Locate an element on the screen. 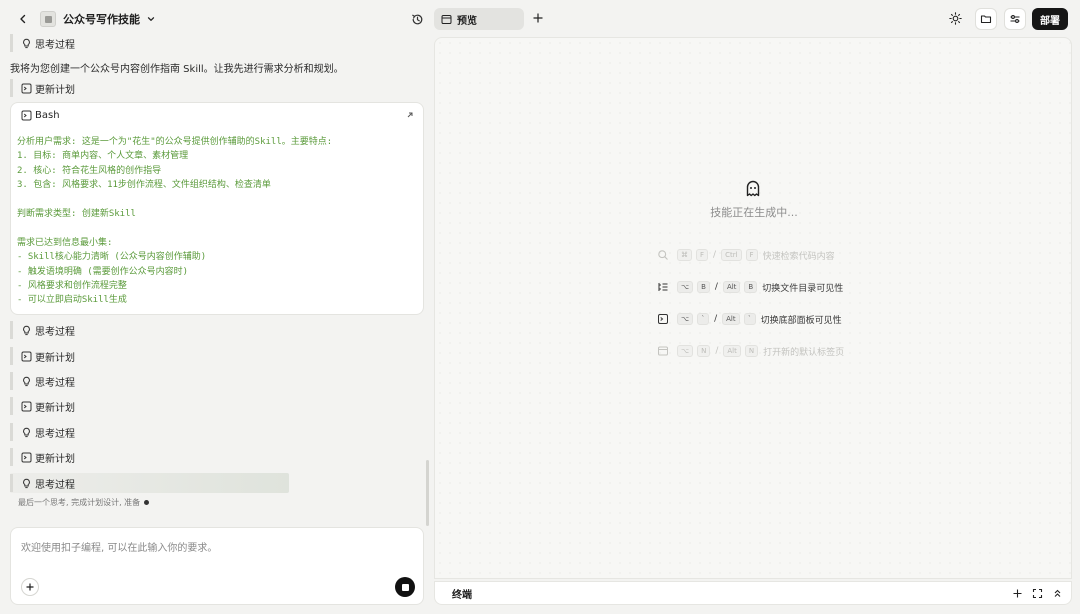 This screenshot has width=1080, height=614. bash-line: 判断需求类型: 创建新Skill is located at coordinates (76, 213).